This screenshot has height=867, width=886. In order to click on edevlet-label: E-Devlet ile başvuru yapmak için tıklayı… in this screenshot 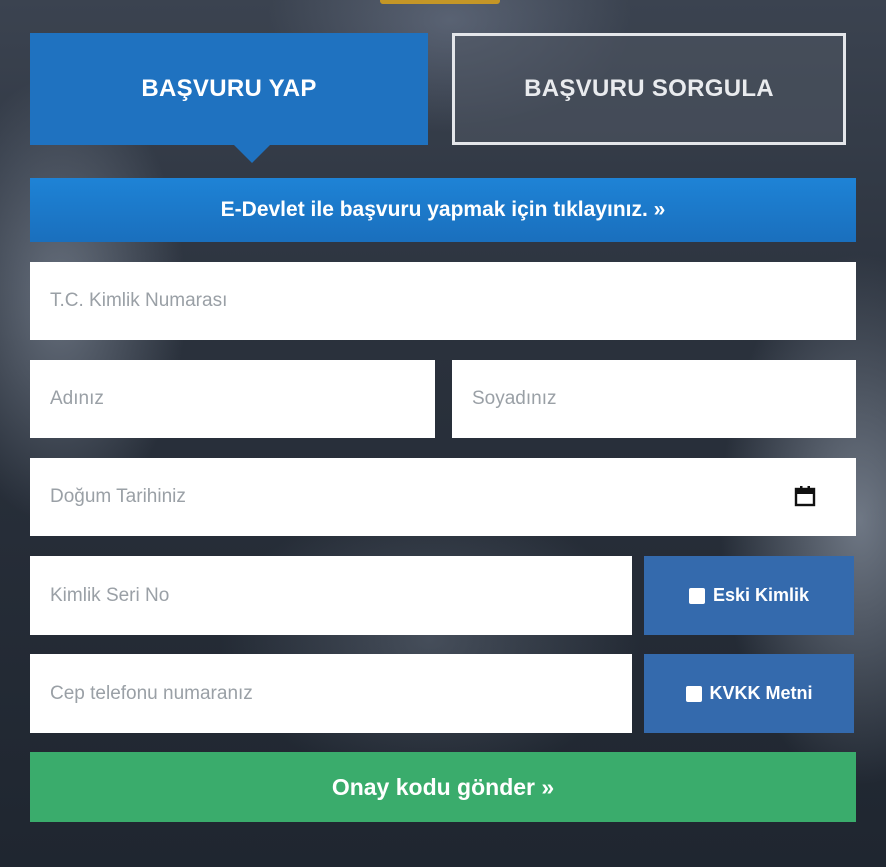, I will do `click(443, 209)`.